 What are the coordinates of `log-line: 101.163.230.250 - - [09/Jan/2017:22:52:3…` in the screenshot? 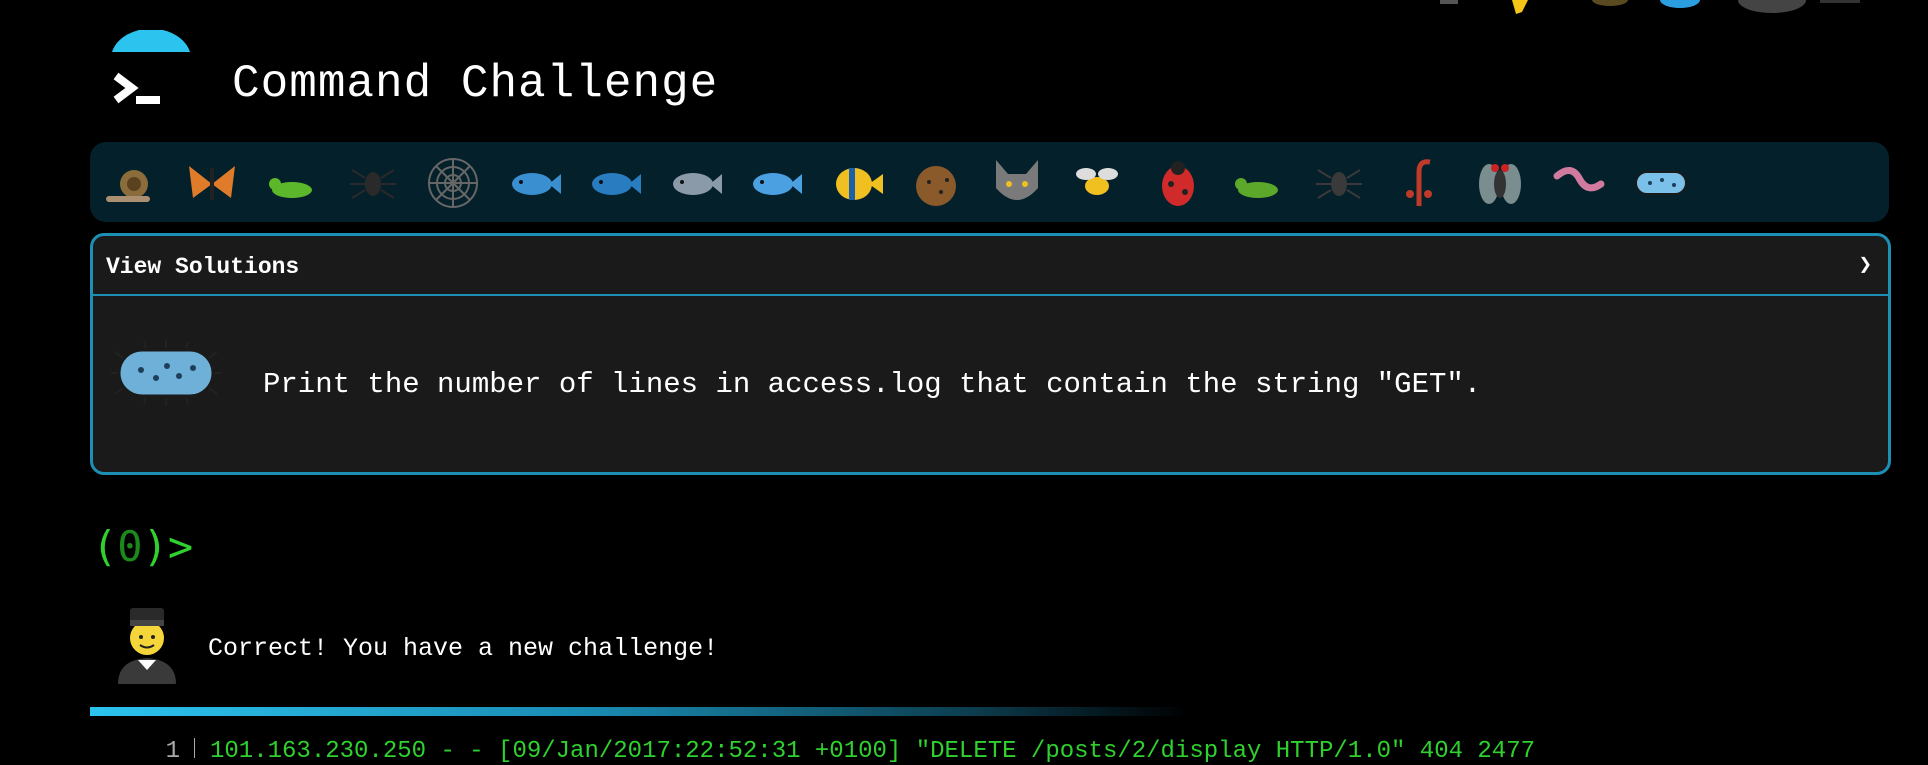 It's located at (873, 751).